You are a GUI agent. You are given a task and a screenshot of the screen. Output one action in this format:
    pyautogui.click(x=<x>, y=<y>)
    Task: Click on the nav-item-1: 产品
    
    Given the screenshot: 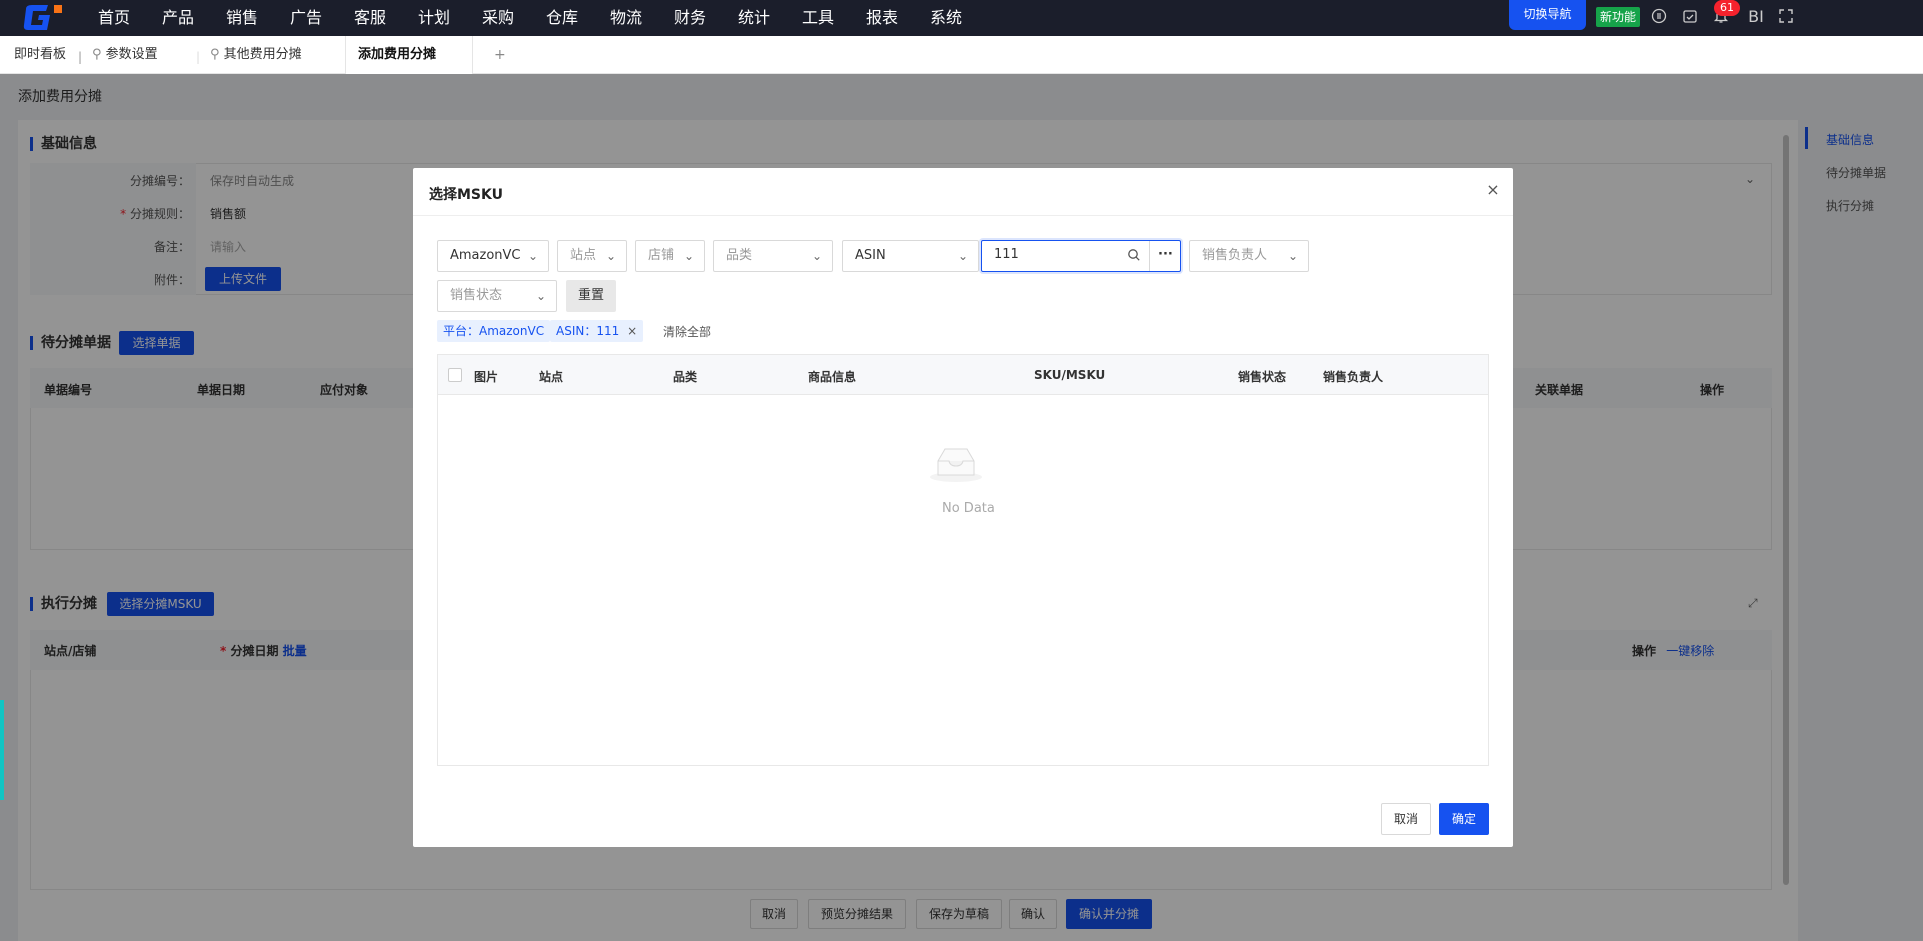 What is the action you would take?
    pyautogui.click(x=178, y=18)
    